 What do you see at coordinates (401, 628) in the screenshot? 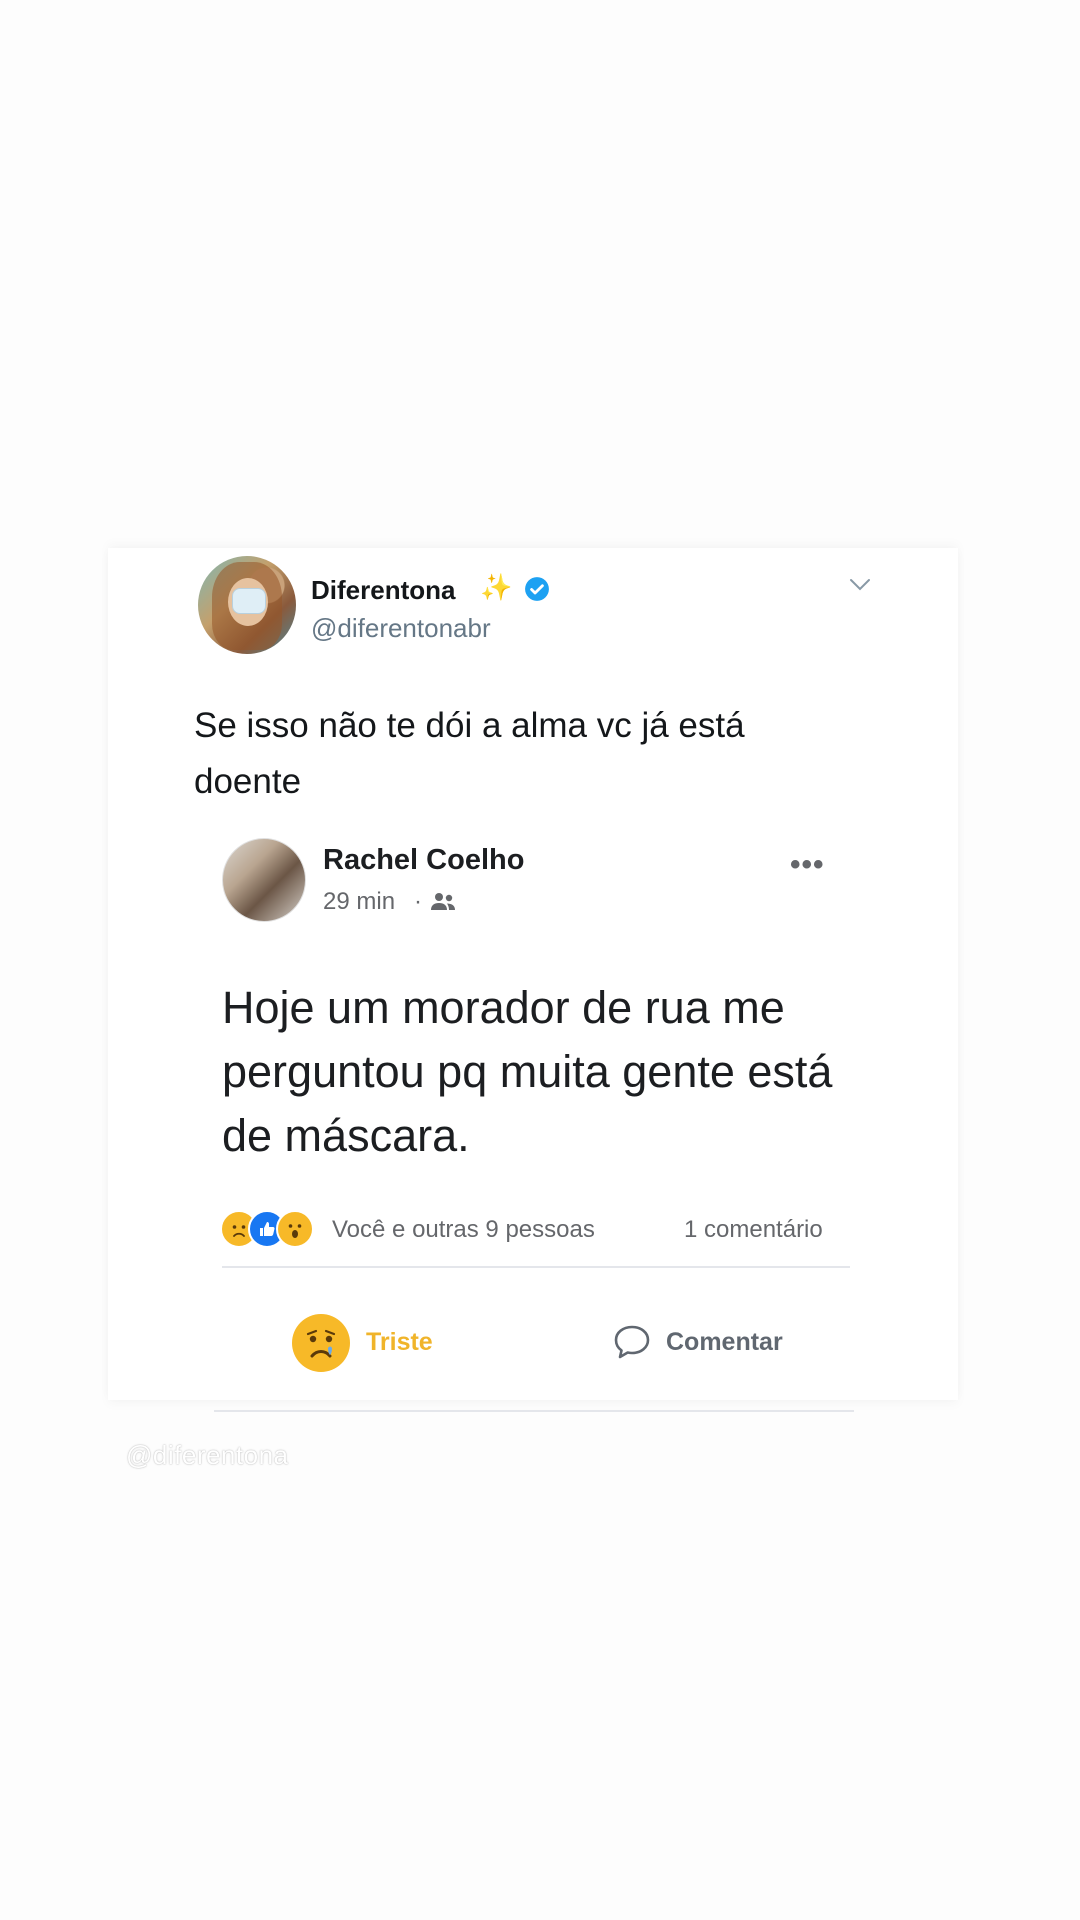
I see `tweet-author-handle: @diferentonabr` at bounding box center [401, 628].